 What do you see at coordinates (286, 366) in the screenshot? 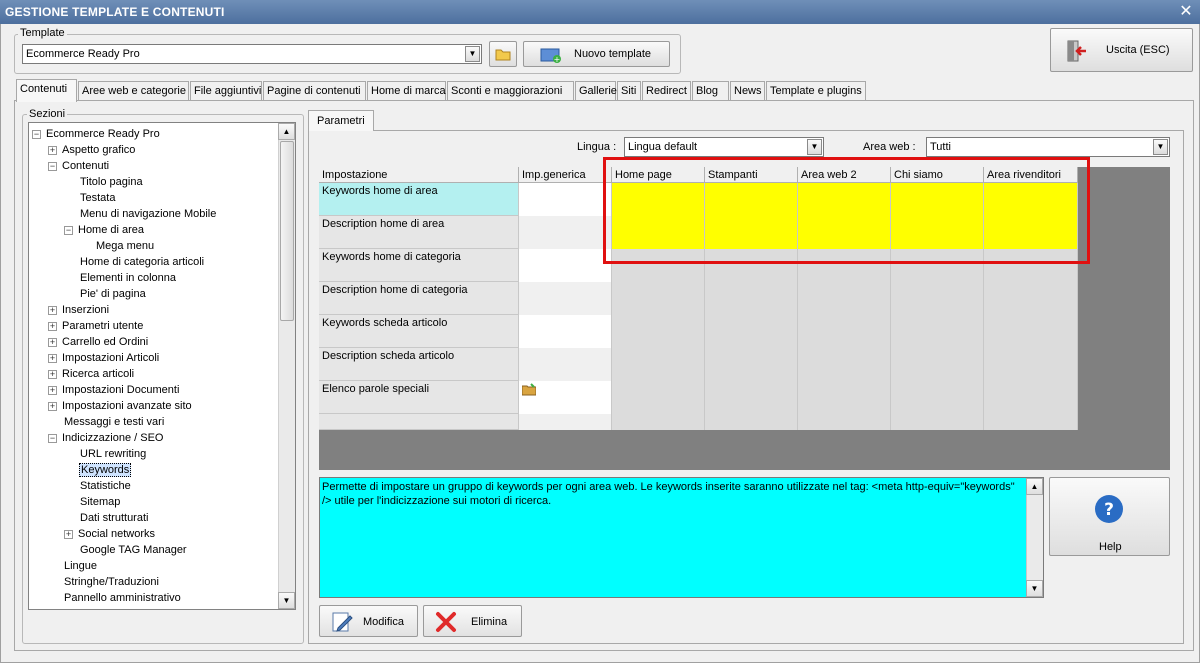
I see `tree-scrollbar: ▲ ▼` at bounding box center [286, 366].